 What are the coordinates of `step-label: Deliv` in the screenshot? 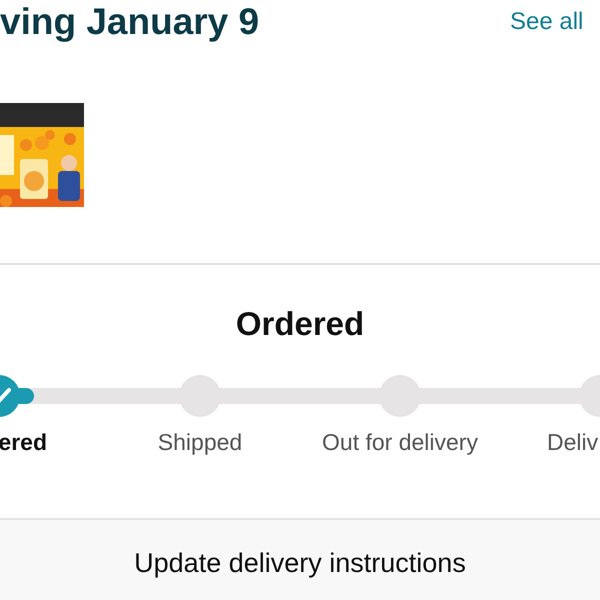 It's located at (572, 442).